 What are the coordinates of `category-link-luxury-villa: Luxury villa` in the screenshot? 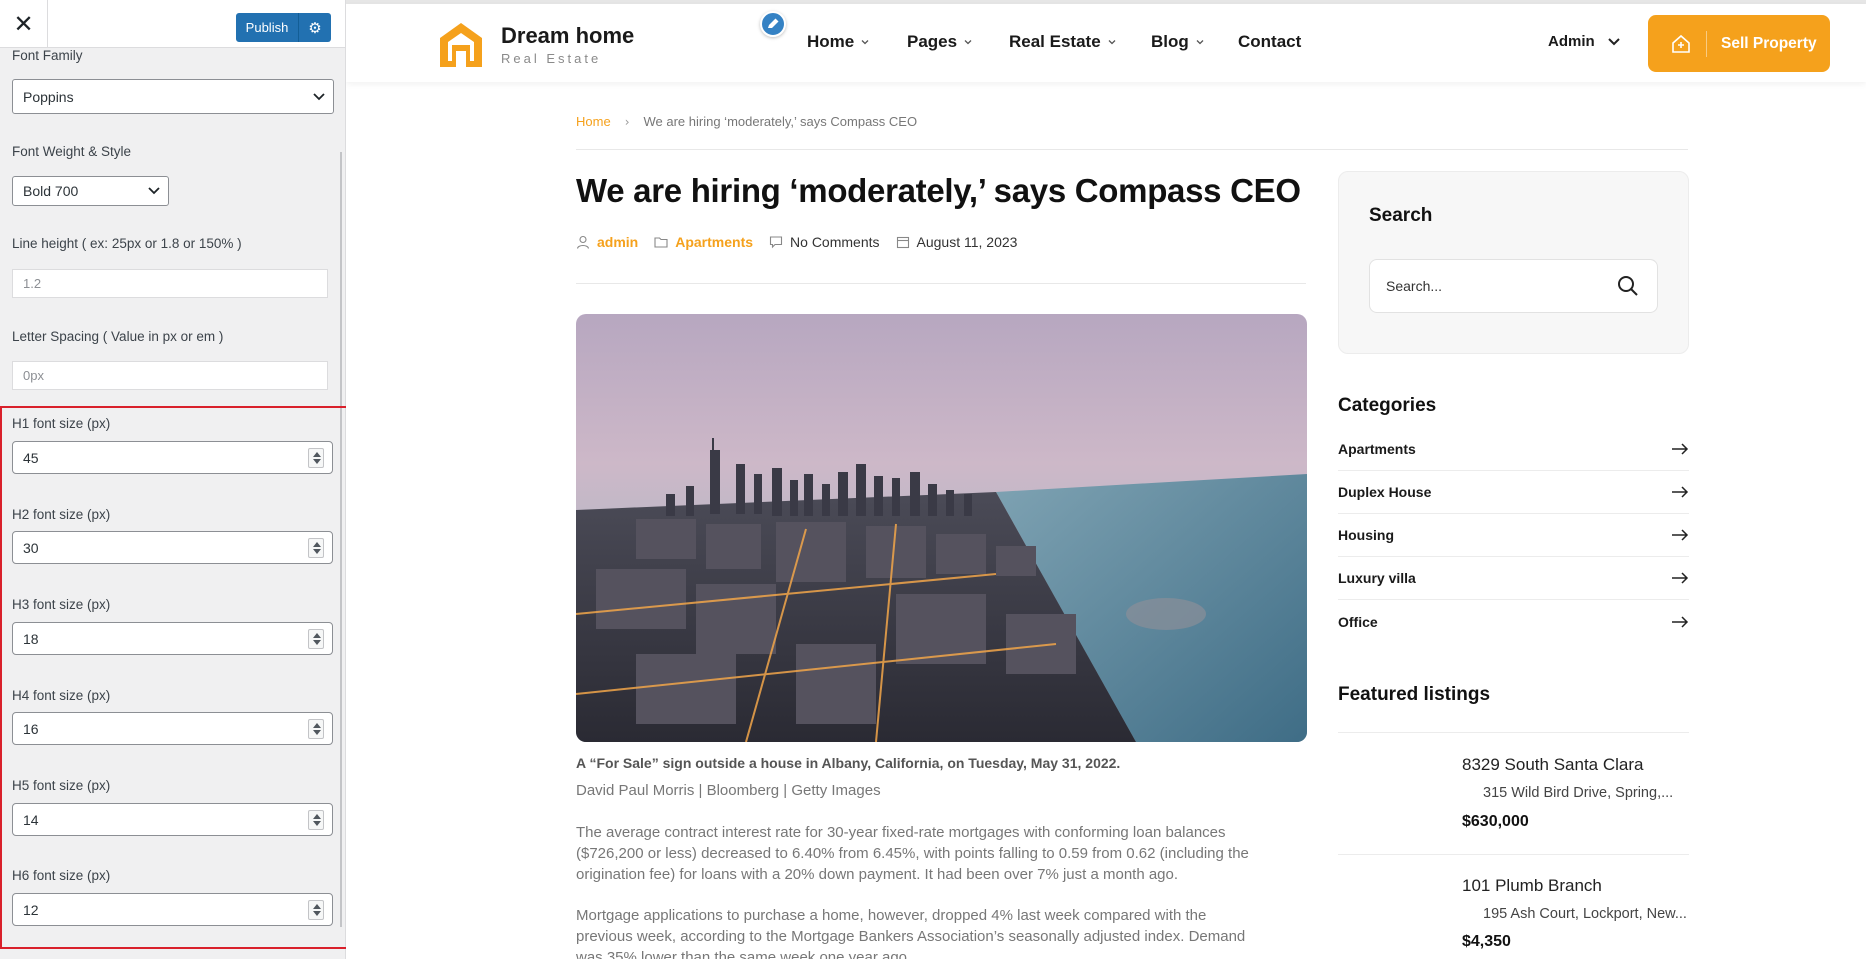 It's located at (1513, 578).